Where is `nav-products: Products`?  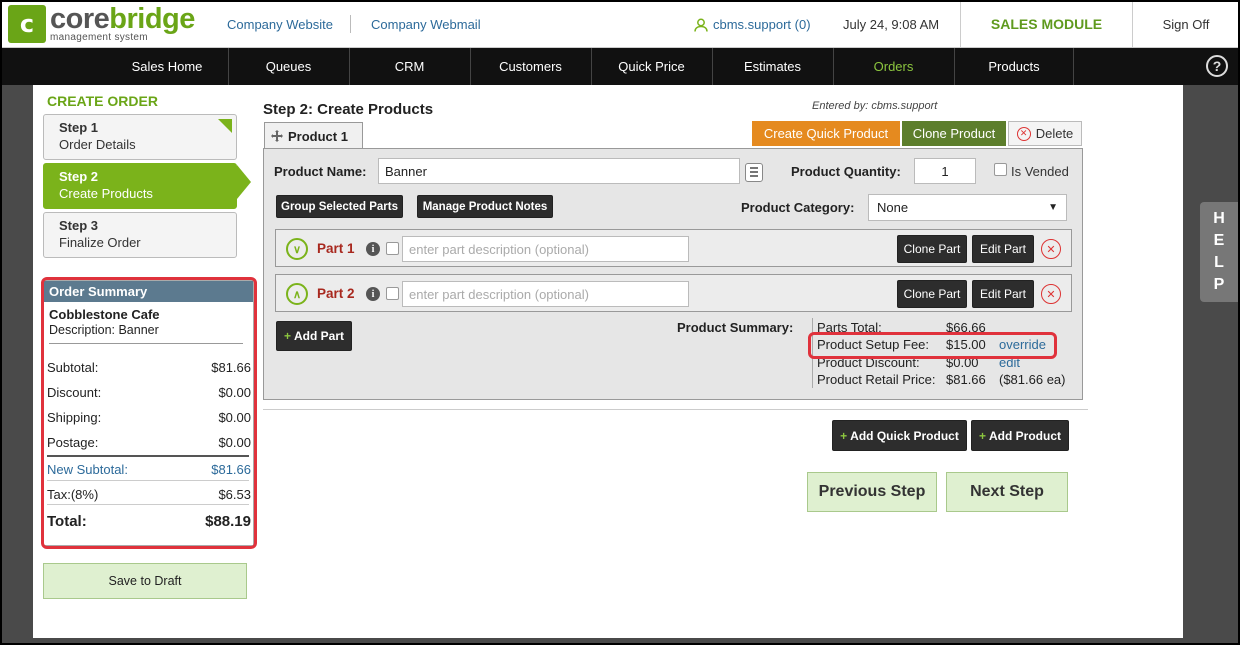 nav-products: Products is located at coordinates (1014, 66).